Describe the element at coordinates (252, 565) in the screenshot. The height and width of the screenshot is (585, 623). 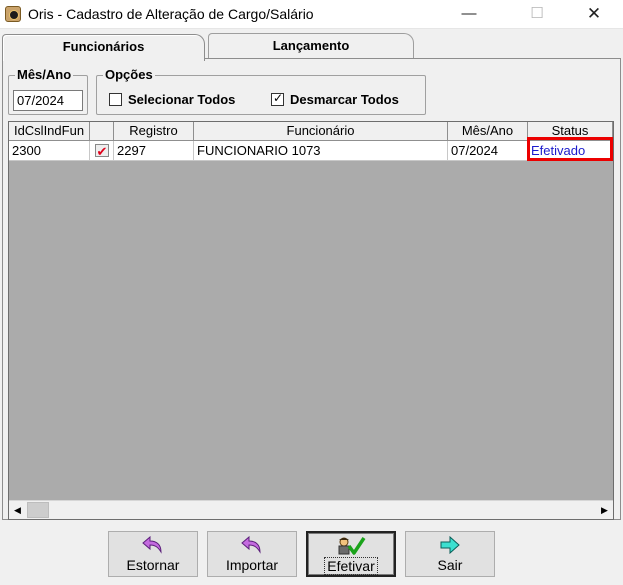
I see `importar-label: Importar` at that location.